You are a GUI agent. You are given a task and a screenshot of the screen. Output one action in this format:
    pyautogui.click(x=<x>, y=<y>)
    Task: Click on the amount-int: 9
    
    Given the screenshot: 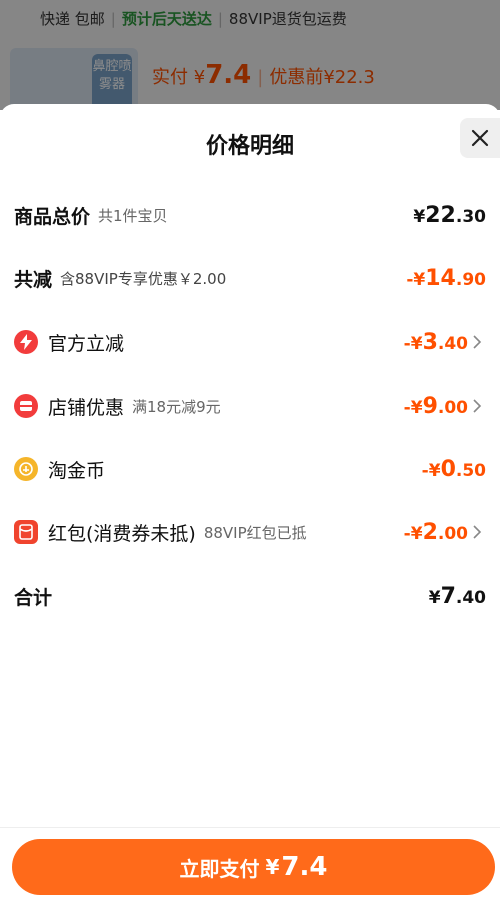 What is the action you would take?
    pyautogui.click(x=430, y=406)
    